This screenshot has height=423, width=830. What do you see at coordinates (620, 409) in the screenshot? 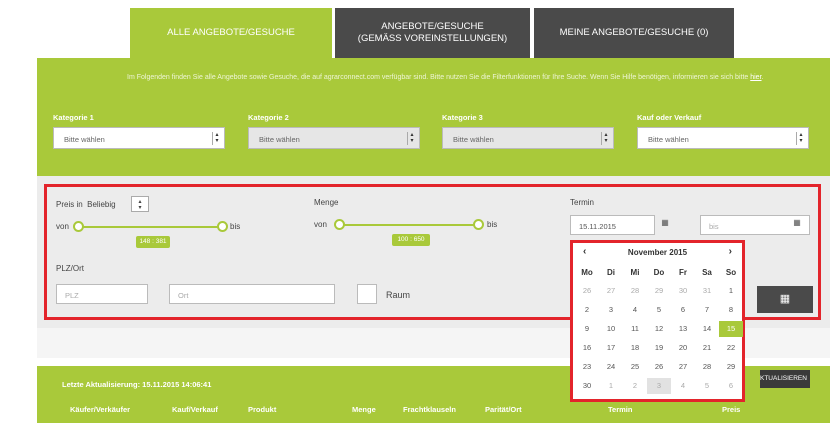
I see `column-header: Termin` at bounding box center [620, 409].